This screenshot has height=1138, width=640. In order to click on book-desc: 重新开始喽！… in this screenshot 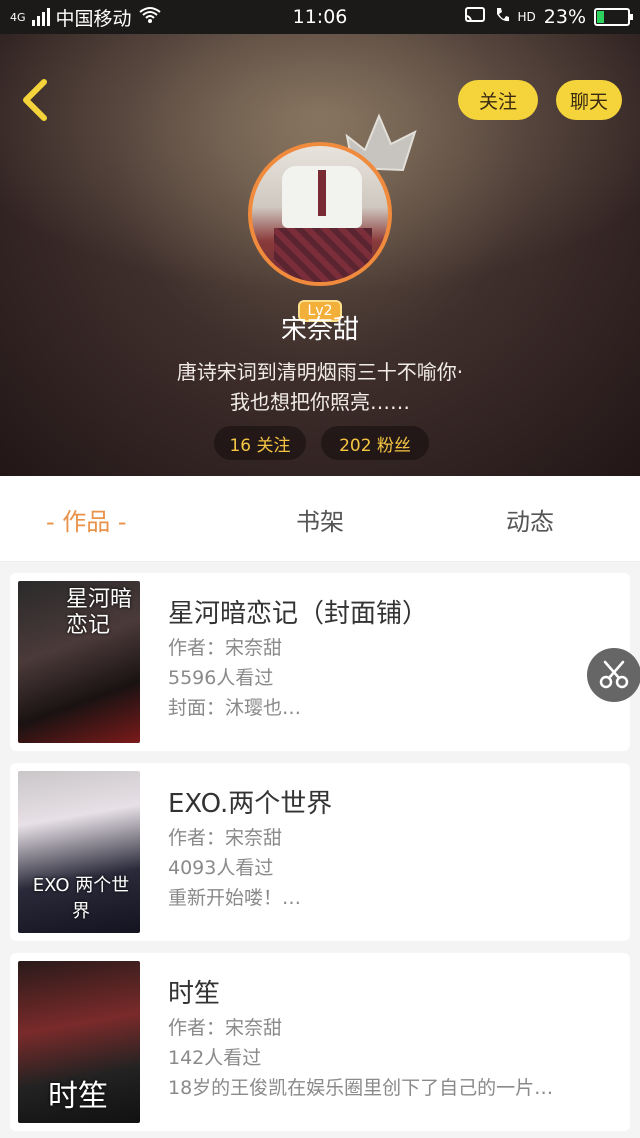, I will do `click(235, 898)`.